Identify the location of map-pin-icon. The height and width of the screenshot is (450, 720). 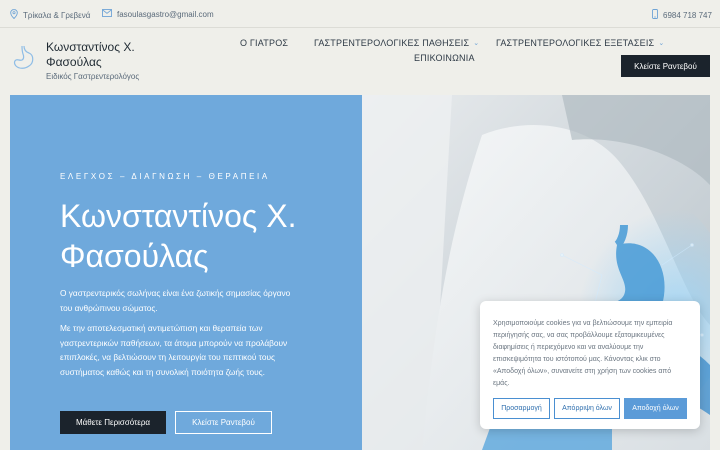
(14, 15).